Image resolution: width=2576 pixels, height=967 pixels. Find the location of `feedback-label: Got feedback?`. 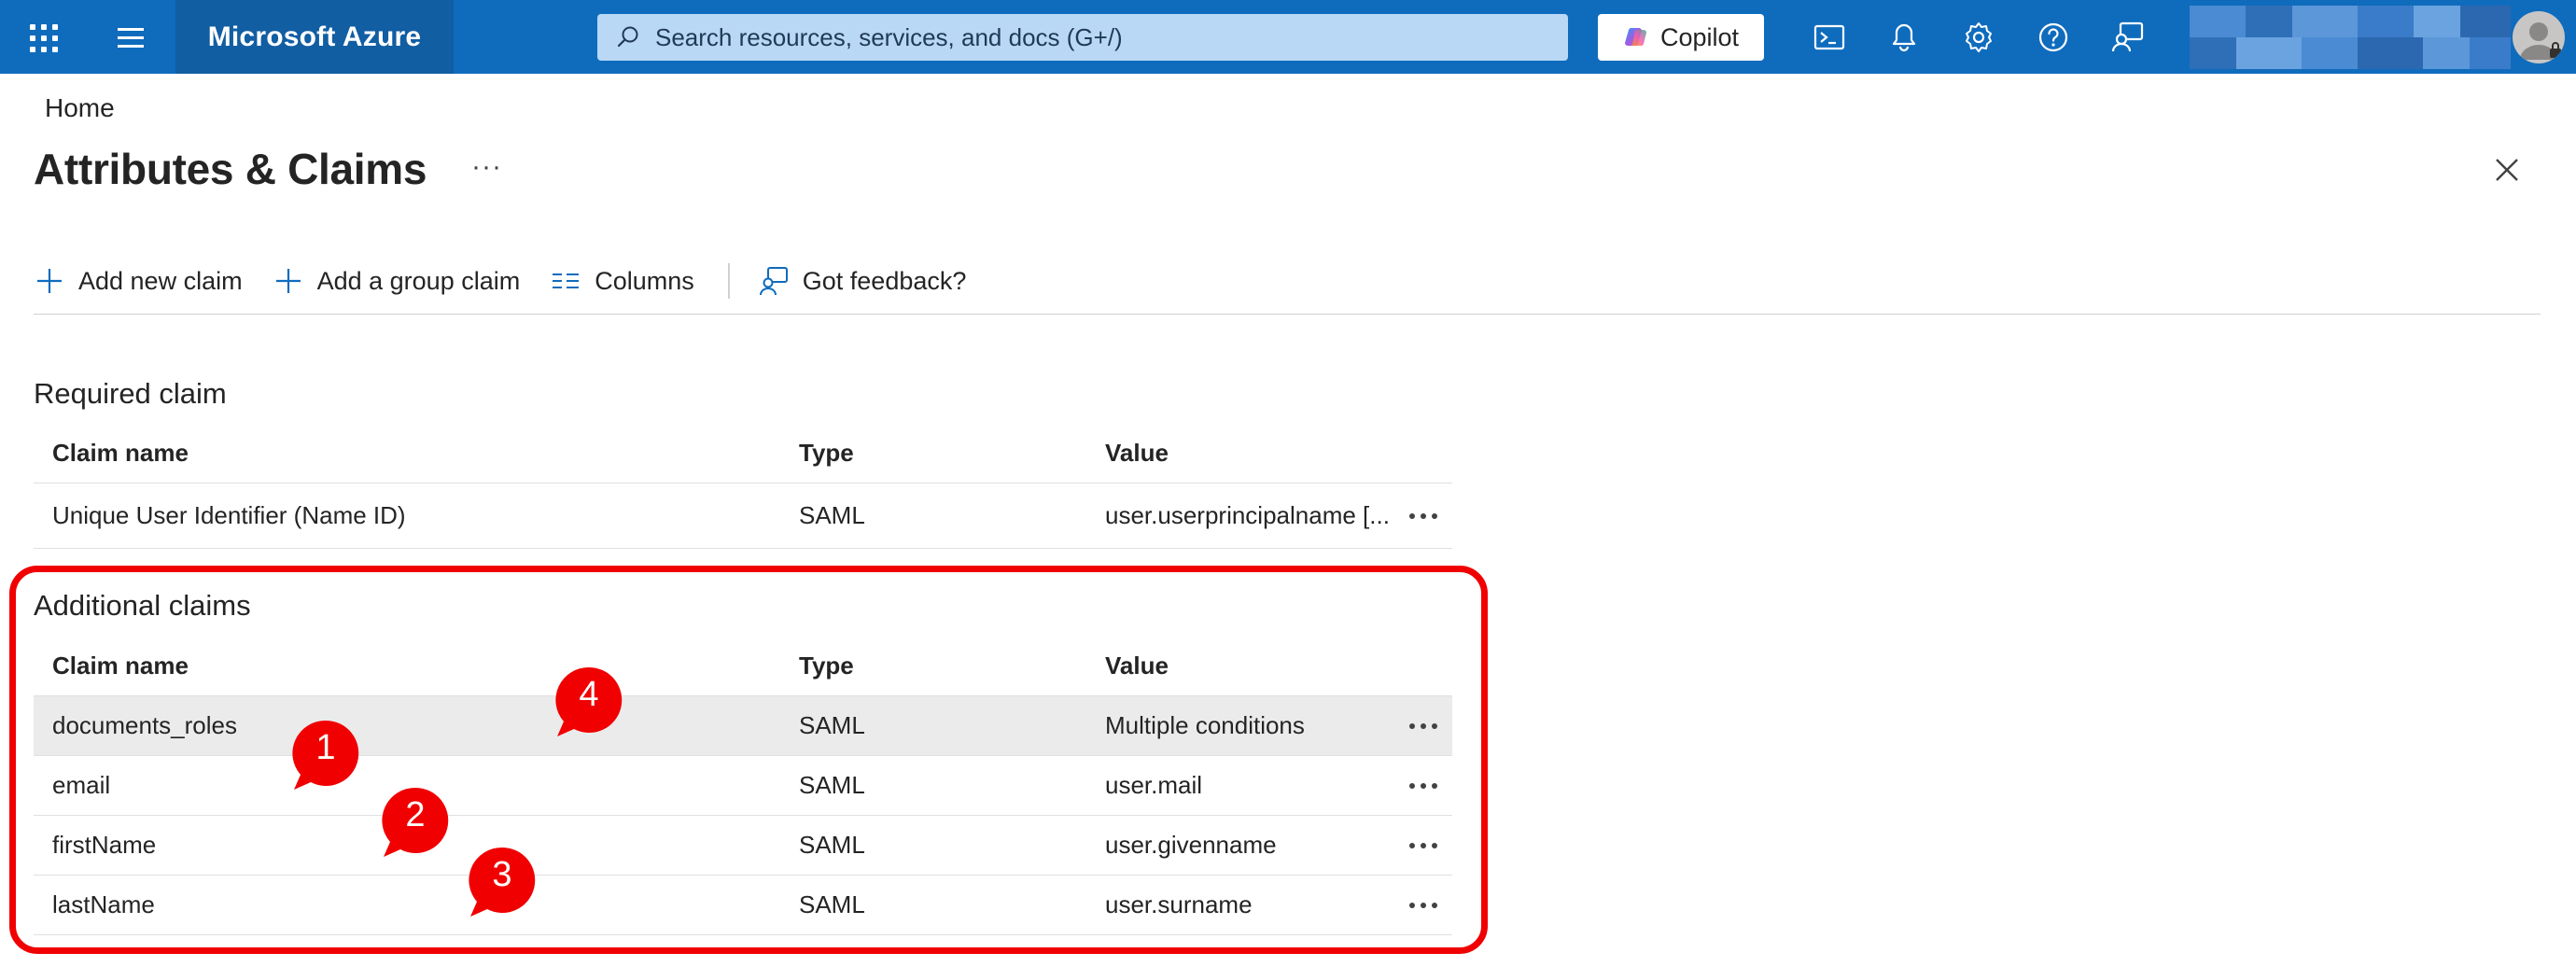

feedback-label: Got feedback? is located at coordinates (884, 280).